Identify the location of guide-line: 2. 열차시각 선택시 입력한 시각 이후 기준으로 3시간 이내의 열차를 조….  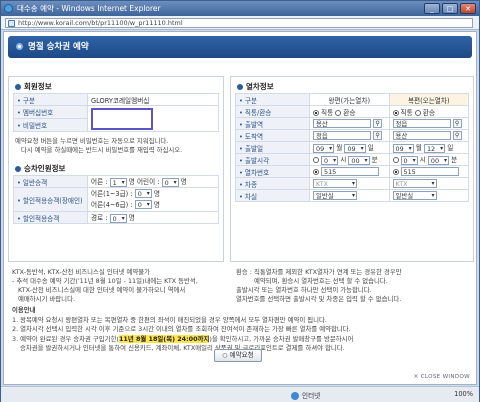
(181, 329).